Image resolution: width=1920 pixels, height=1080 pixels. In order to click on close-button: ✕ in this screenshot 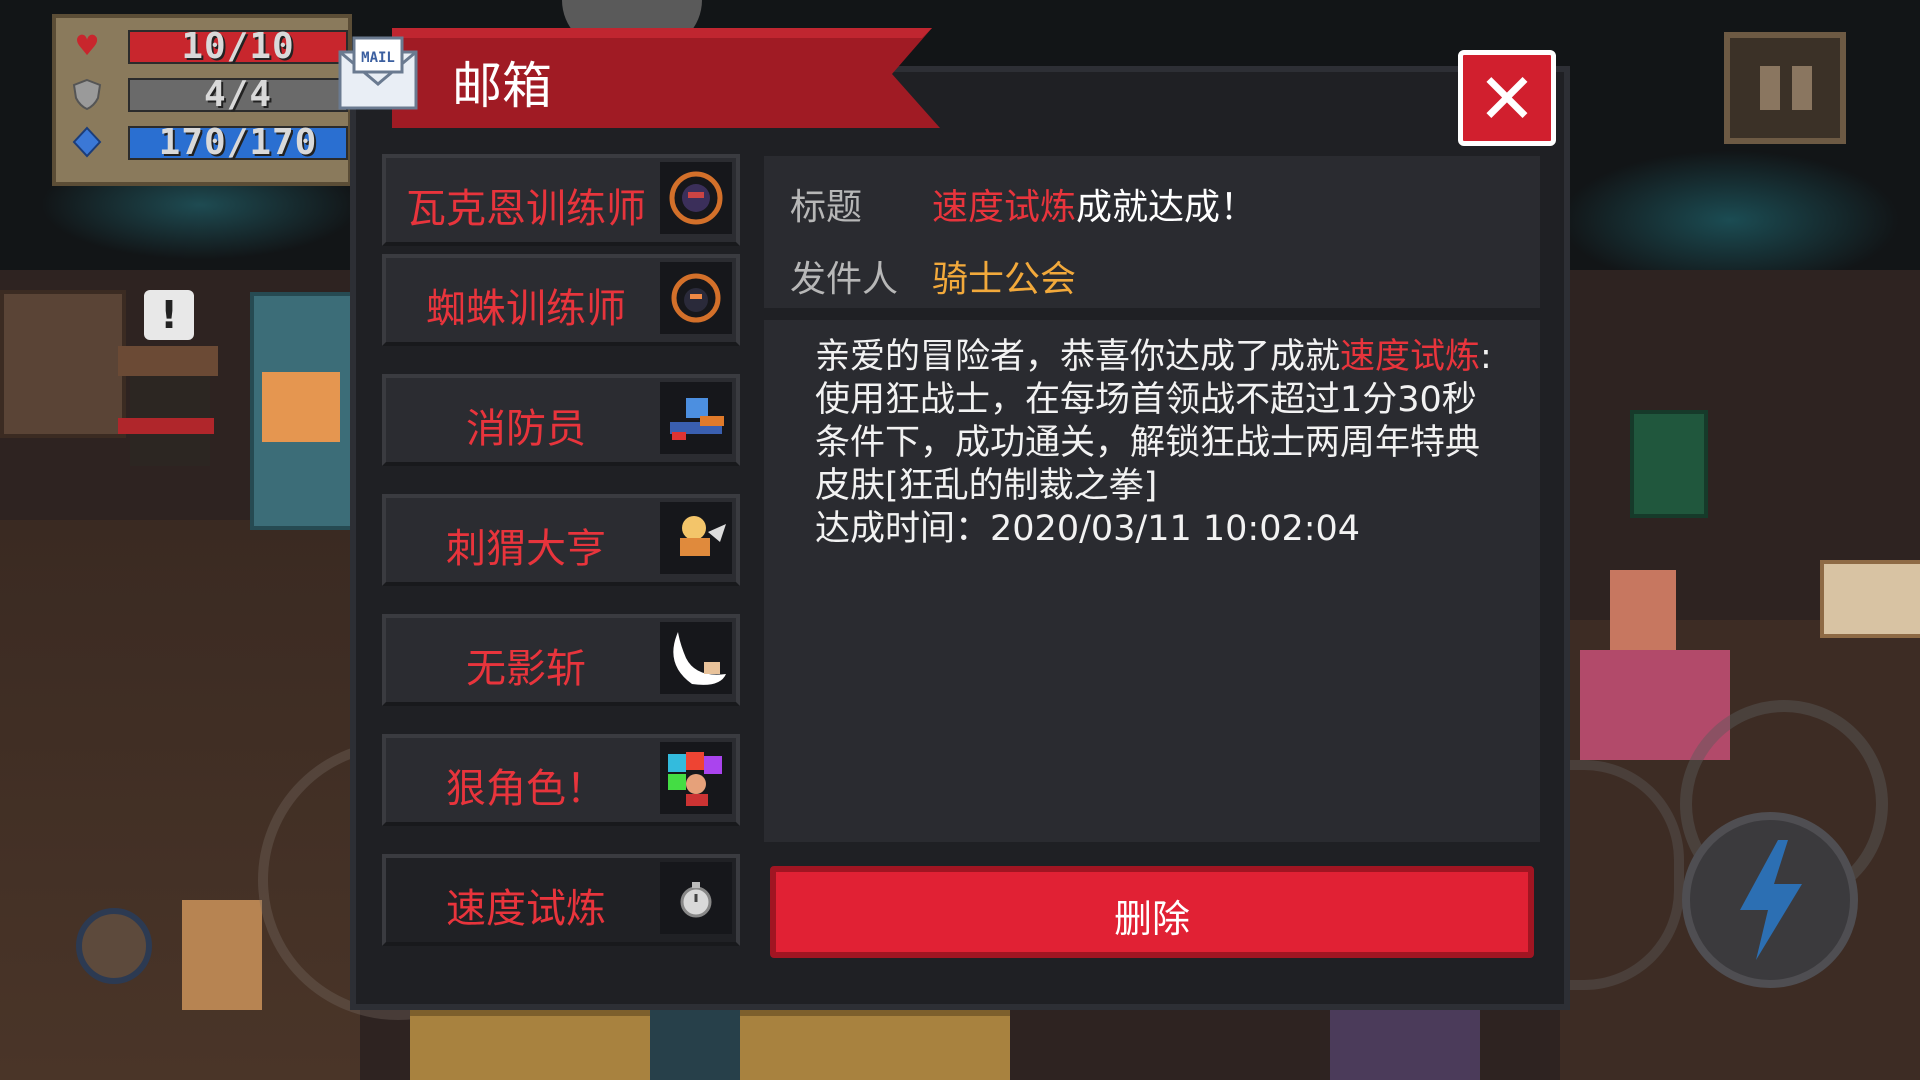, I will do `click(1507, 98)`.